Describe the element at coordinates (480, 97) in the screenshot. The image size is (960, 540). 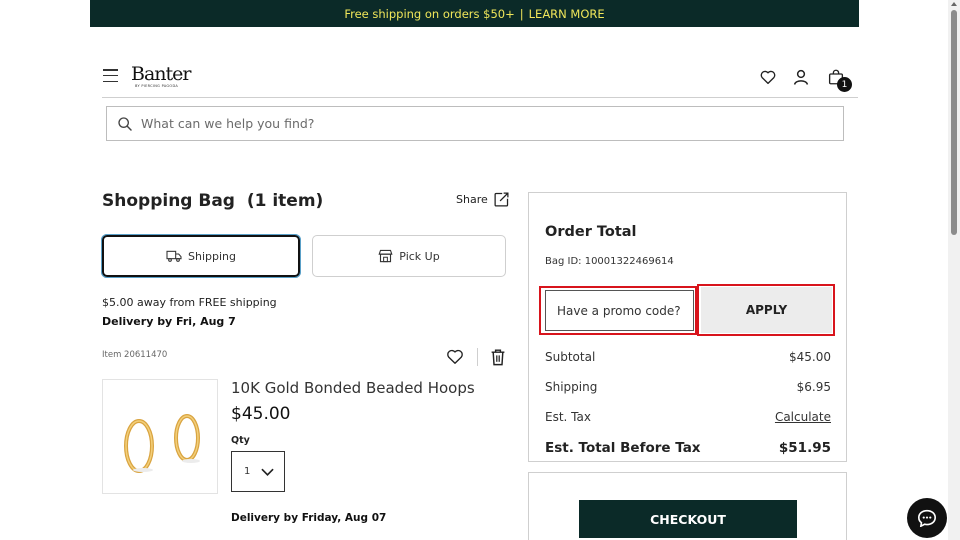
I see `header-divider` at that location.